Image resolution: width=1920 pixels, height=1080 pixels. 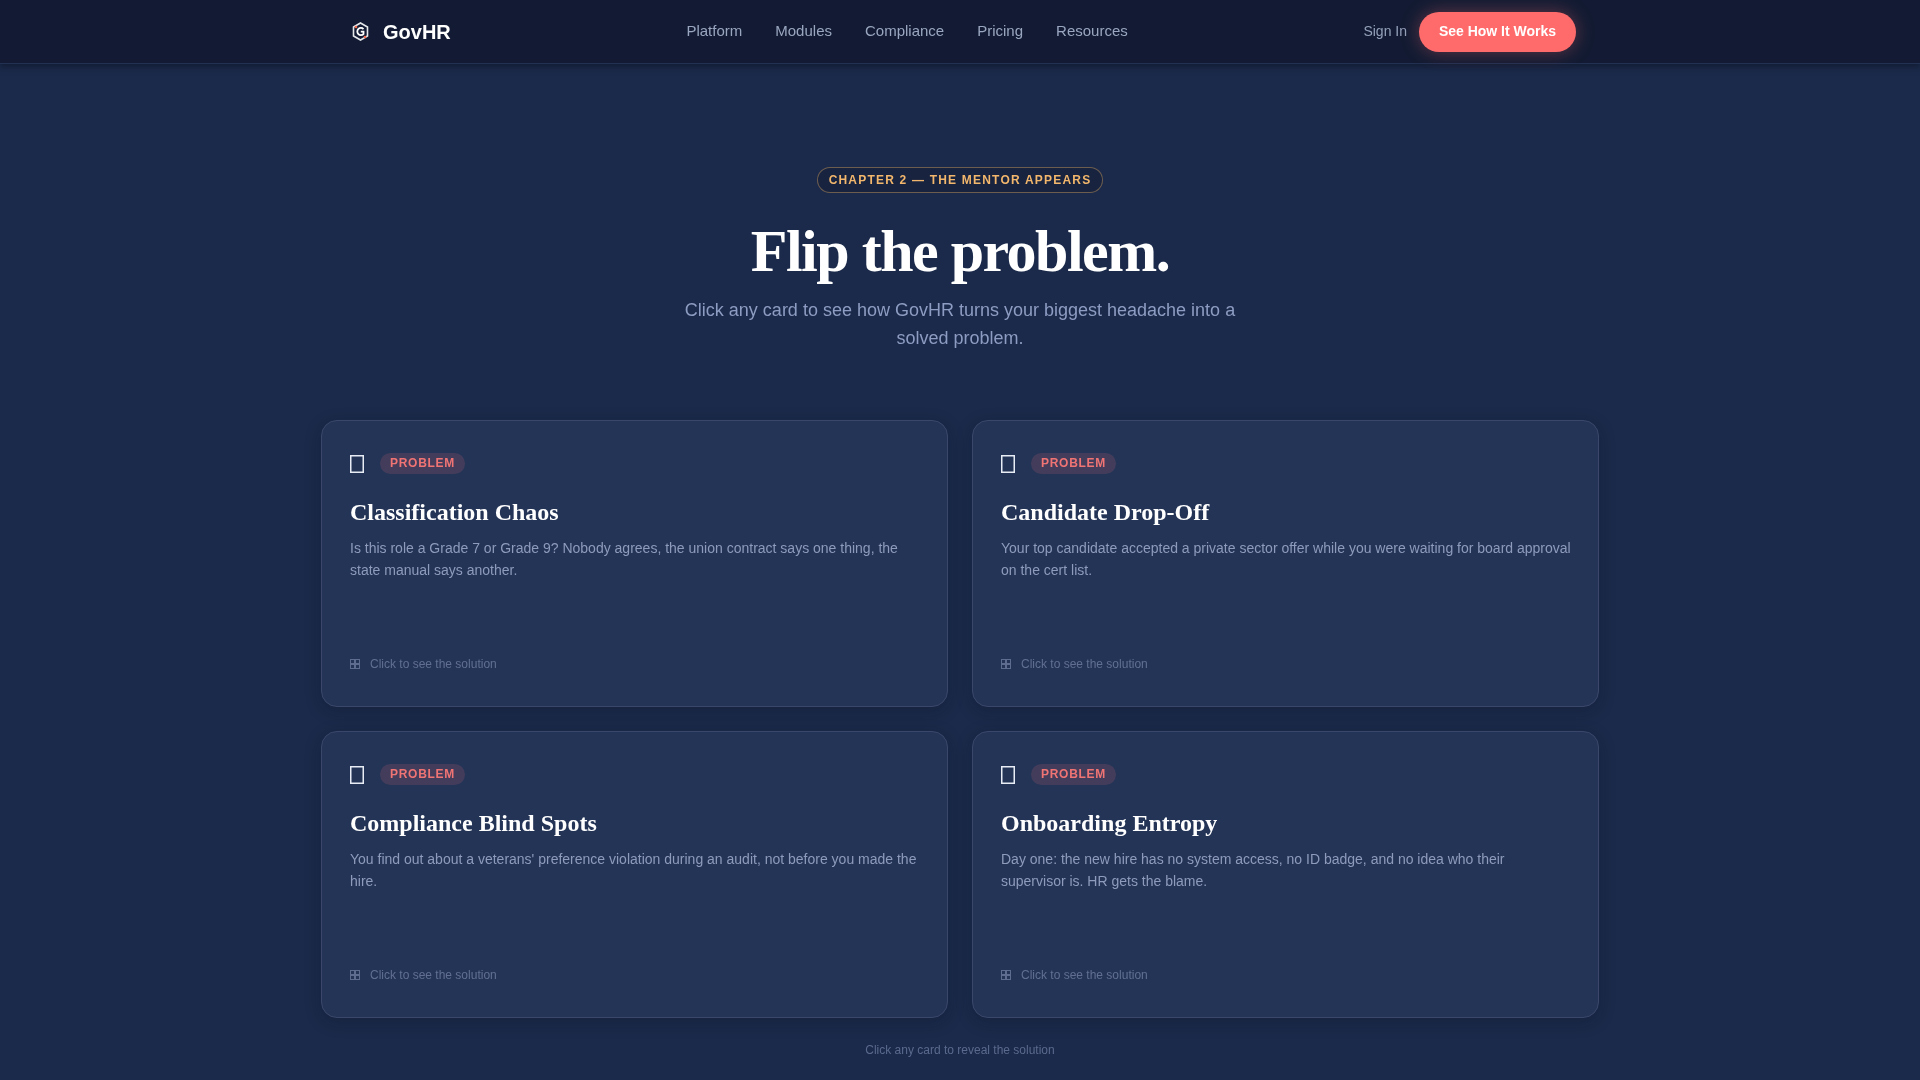 I want to click on card-description: Your top candidate accepted a private sector offer while you were waiting for board approval on the cert list., so click(x=1286, y=559).